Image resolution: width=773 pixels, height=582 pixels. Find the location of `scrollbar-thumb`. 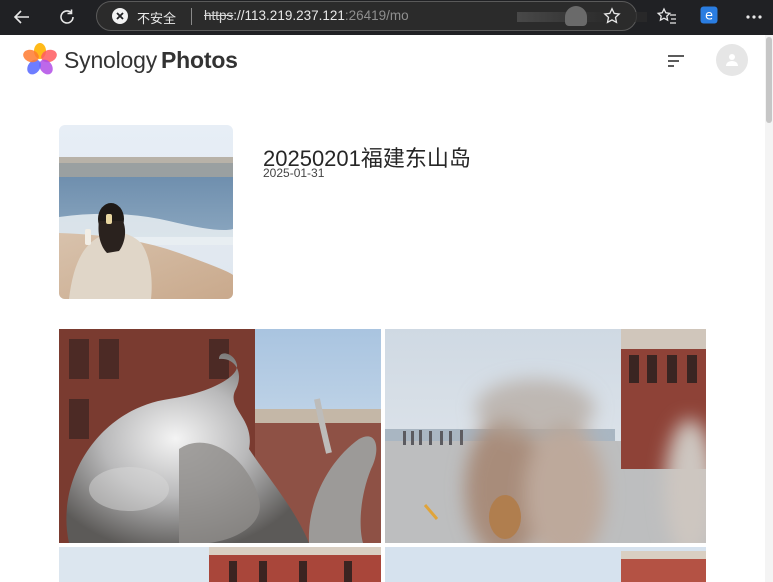

scrollbar-thumb is located at coordinates (769, 80).